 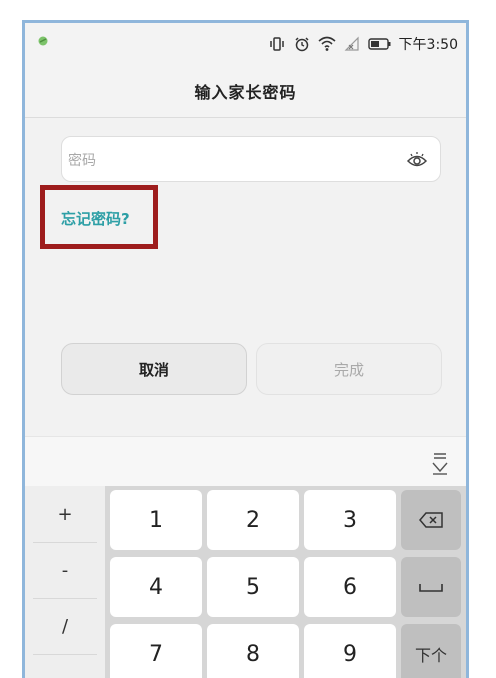 I want to click on backspace-icon, so click(x=431, y=520).